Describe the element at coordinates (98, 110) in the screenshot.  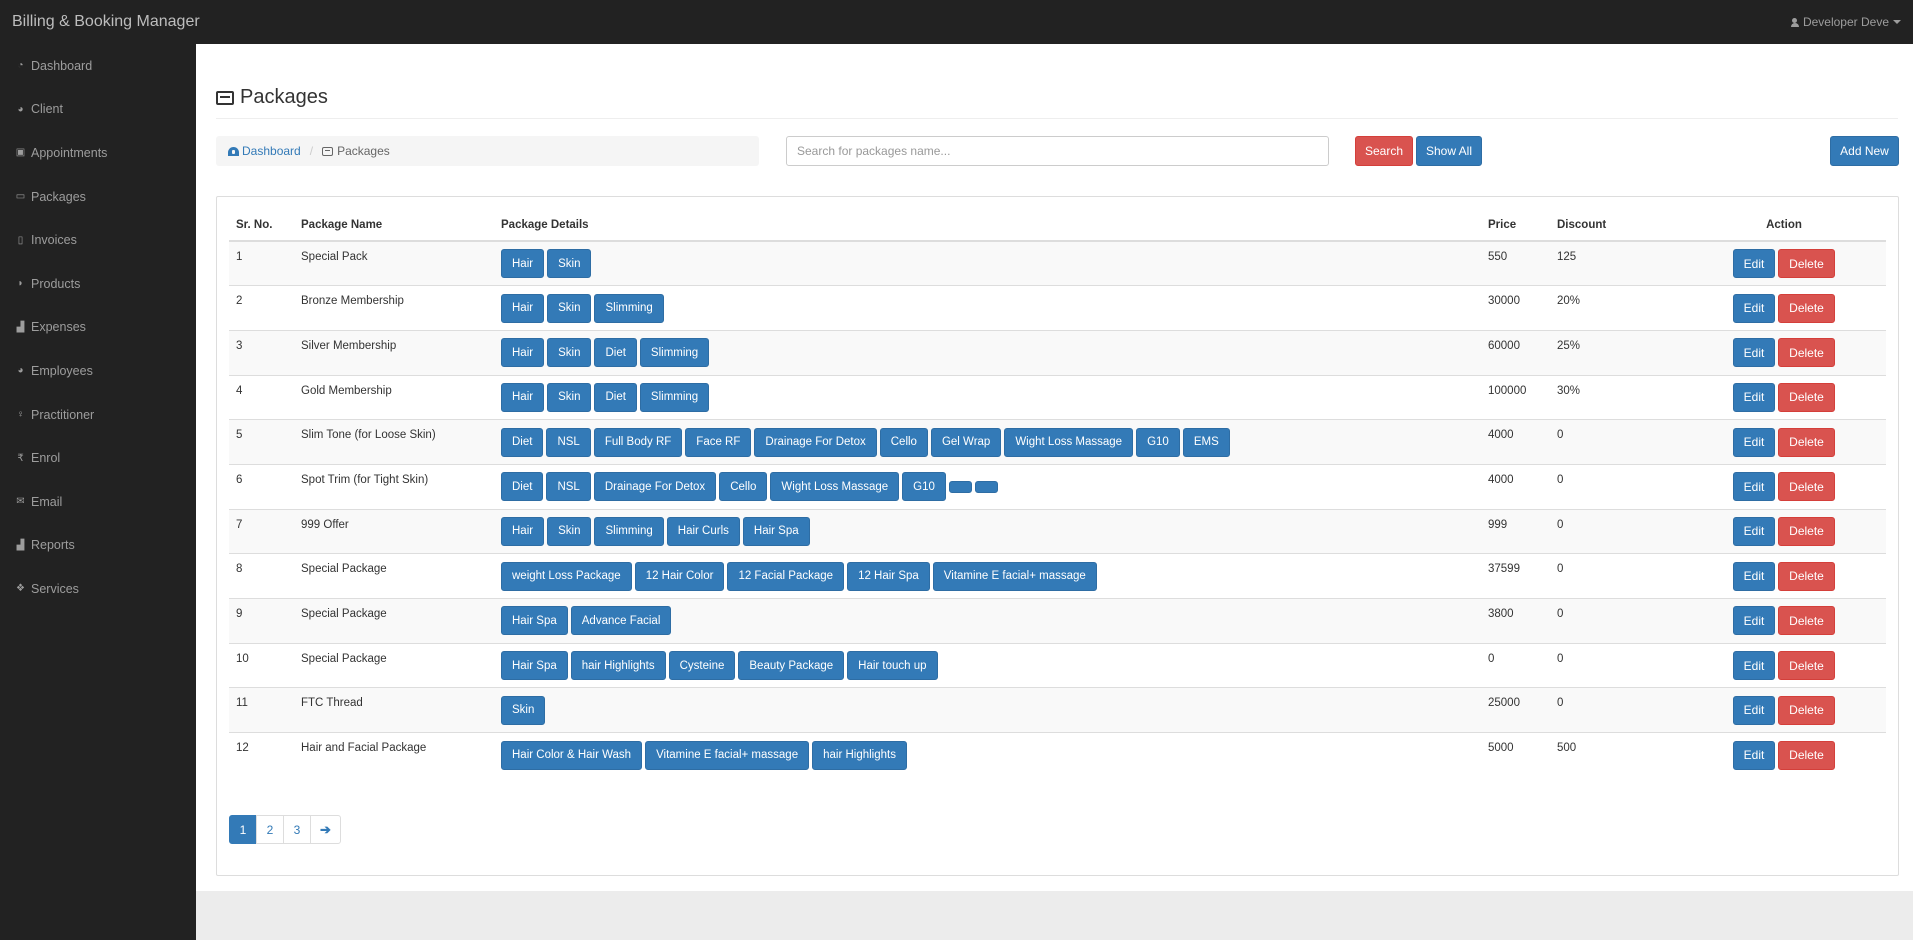
I see `sidebar-item-client: ◕ Client` at that location.